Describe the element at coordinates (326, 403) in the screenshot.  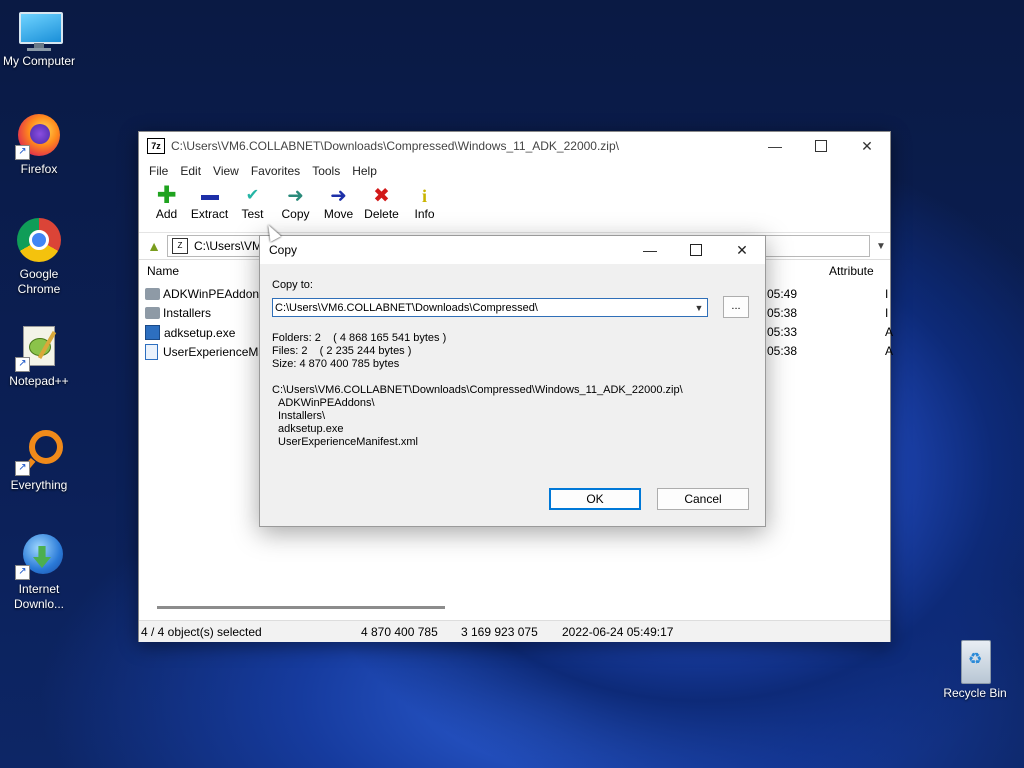
I see `source-item: ADKWinPEAddons\` at that location.